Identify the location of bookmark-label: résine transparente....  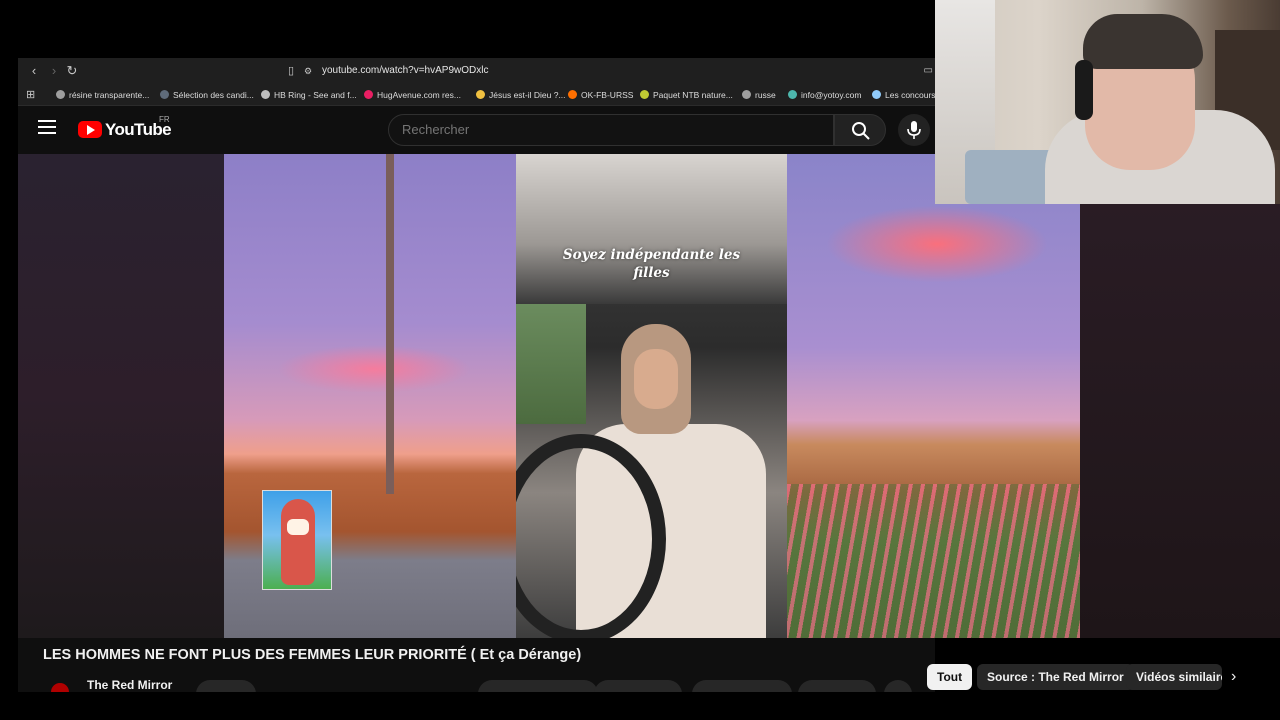
(109, 95).